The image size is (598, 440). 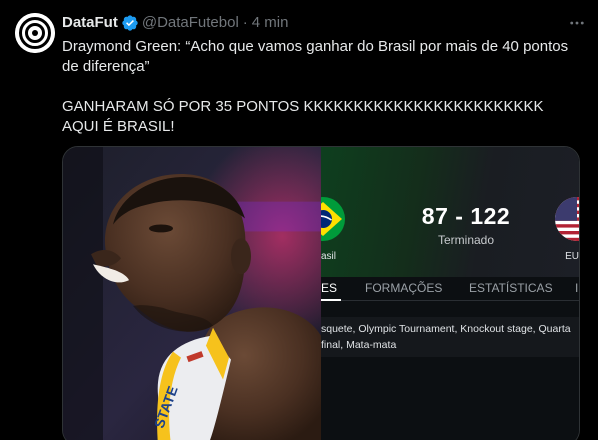 What do you see at coordinates (130, 23) in the screenshot?
I see `verified-badge-icon` at bounding box center [130, 23].